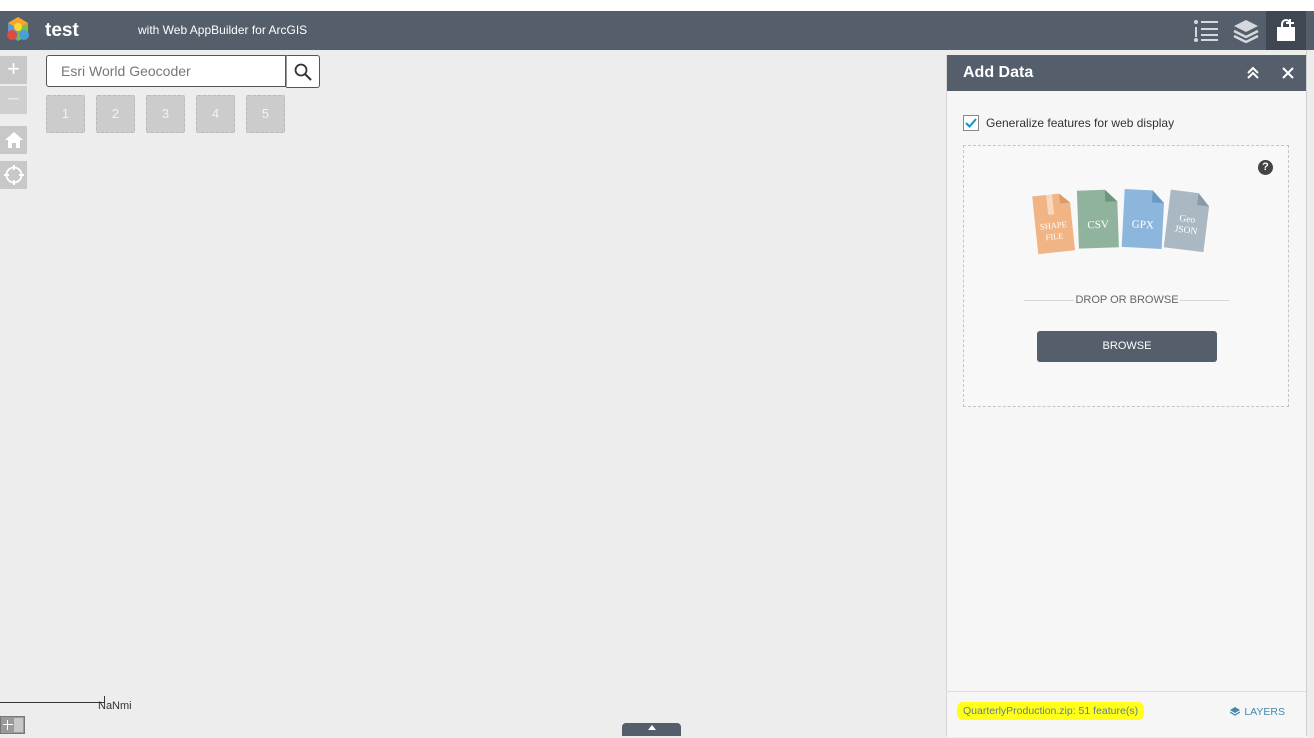 This screenshot has height=738, width=1314. What do you see at coordinates (65, 114) in the screenshot?
I see `bookmark-button-1: 1` at bounding box center [65, 114].